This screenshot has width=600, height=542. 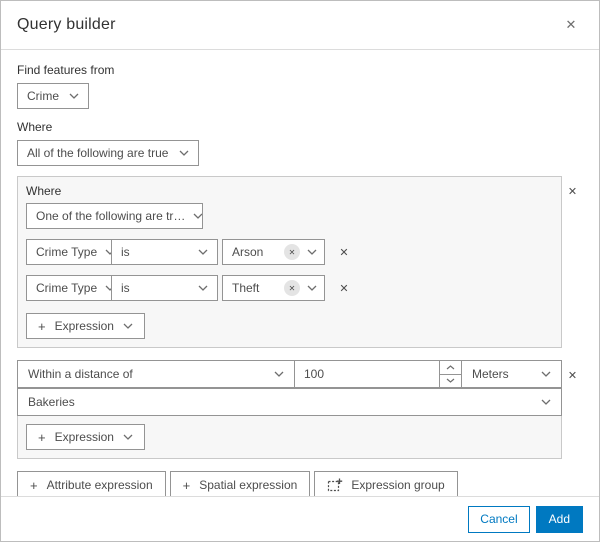 What do you see at coordinates (246, 288) in the screenshot?
I see `value-combobox-value: Theft` at bounding box center [246, 288].